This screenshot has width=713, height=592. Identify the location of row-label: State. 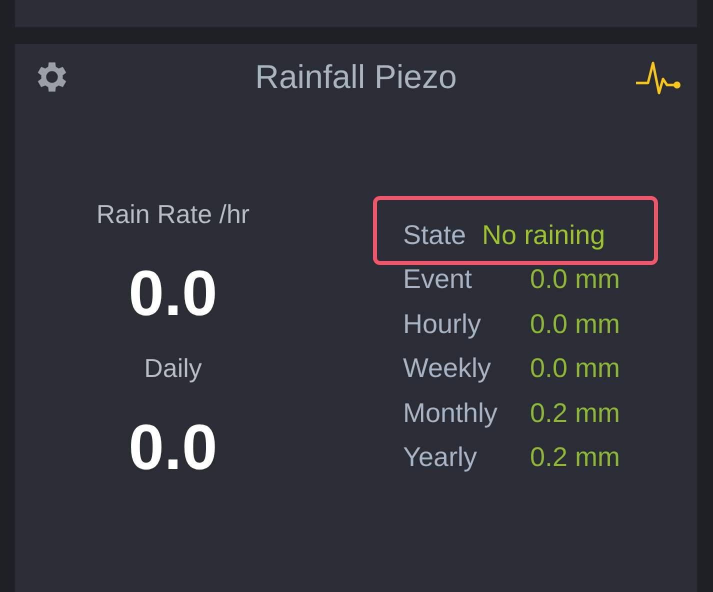
(434, 235).